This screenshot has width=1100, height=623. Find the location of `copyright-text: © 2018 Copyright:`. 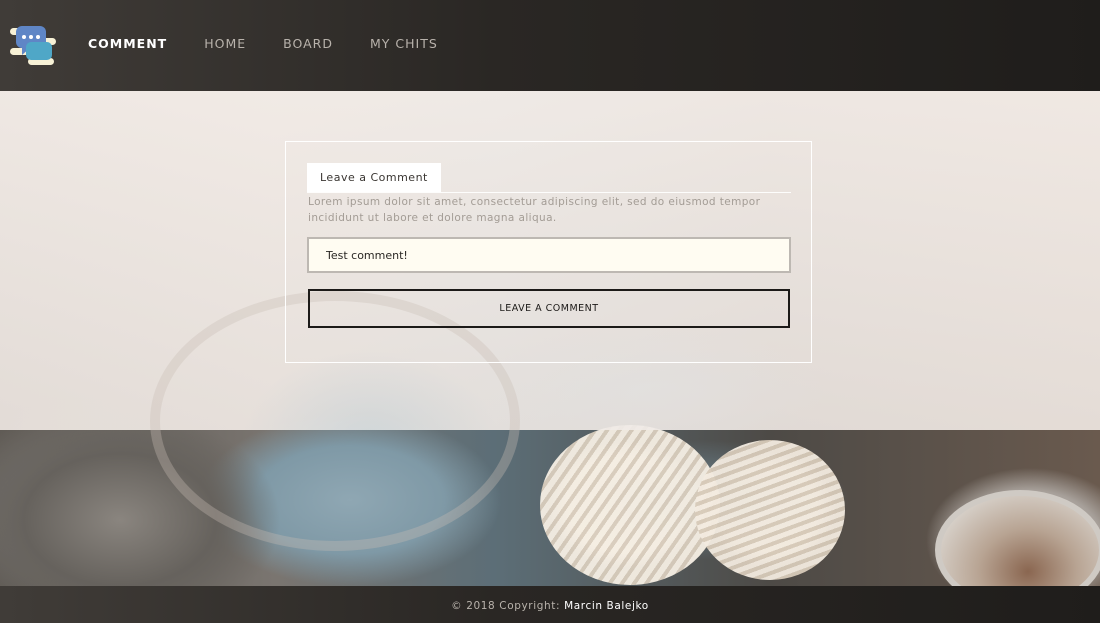

copyright-text: © 2018 Copyright: is located at coordinates (506, 606).